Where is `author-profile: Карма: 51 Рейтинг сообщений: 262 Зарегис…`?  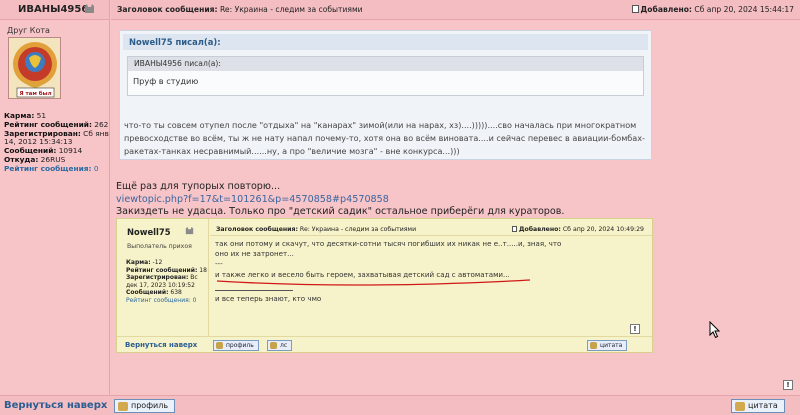 author-profile: Карма: 51 Рейтинг сообщений: 262 Зарегис… is located at coordinates (57, 142).